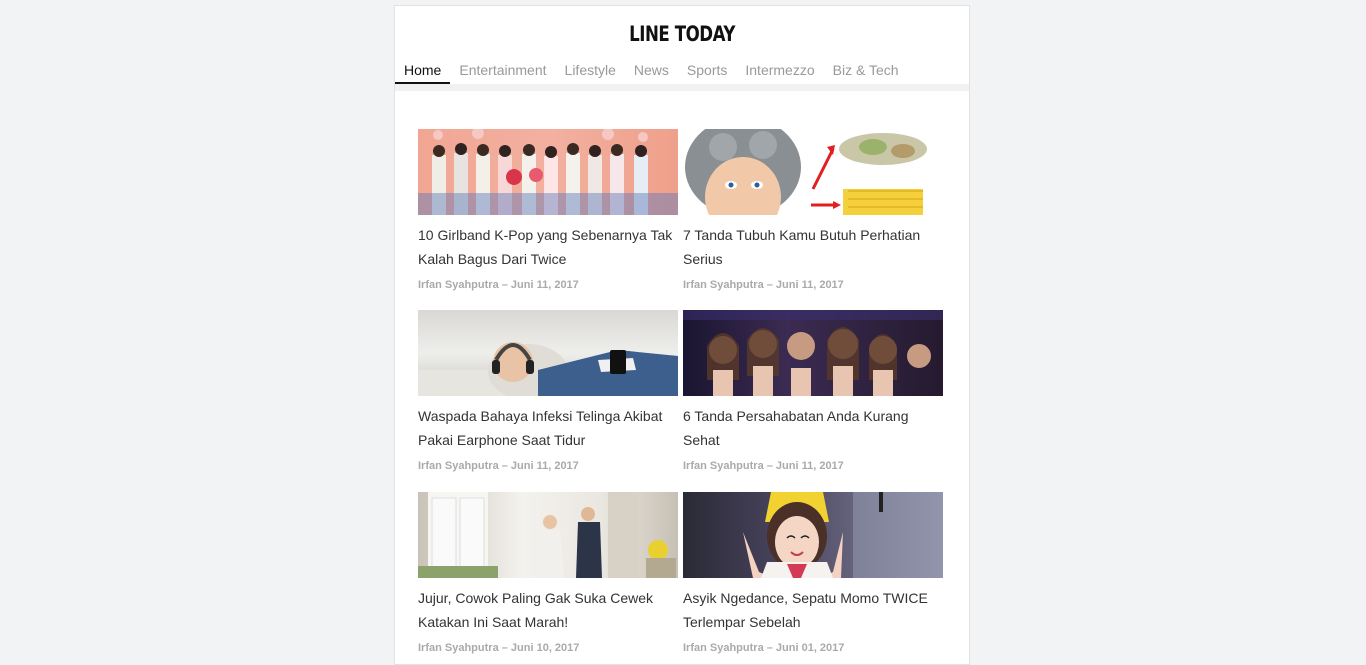  Describe the element at coordinates (499, 648) in the screenshot. I see `article-meta: Irfan Syahputra – Juni 10, 2017` at that location.